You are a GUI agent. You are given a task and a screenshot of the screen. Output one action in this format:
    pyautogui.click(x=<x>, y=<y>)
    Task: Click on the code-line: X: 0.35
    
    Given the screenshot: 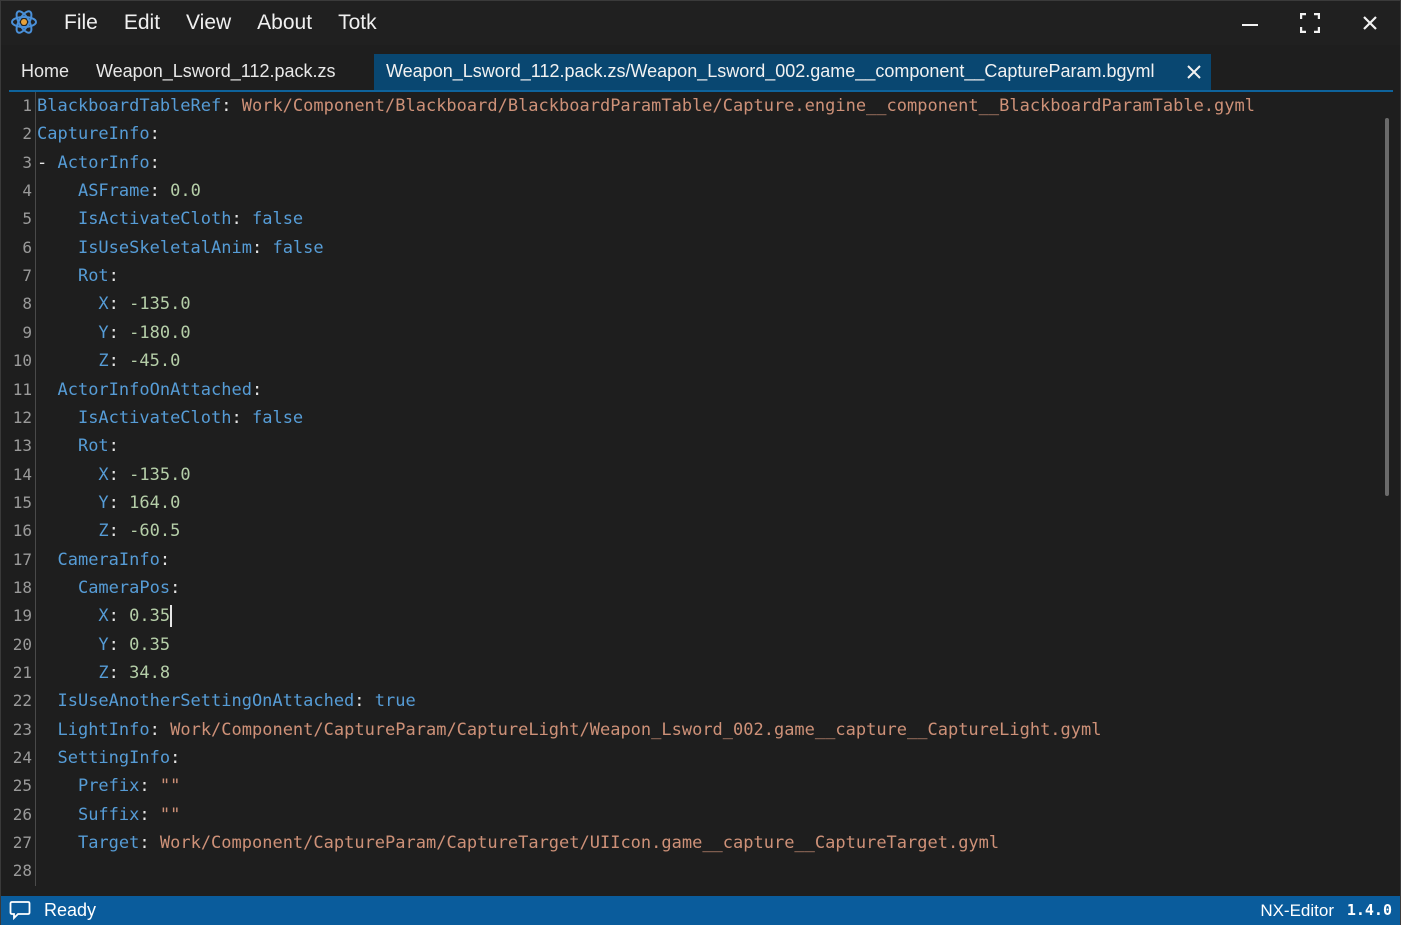 What is the action you would take?
    pyautogui.click(x=105, y=616)
    